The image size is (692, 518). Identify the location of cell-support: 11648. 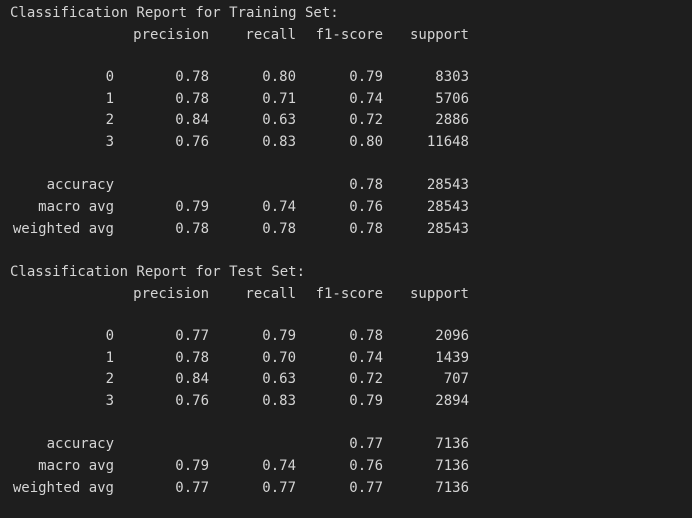
(447, 142).